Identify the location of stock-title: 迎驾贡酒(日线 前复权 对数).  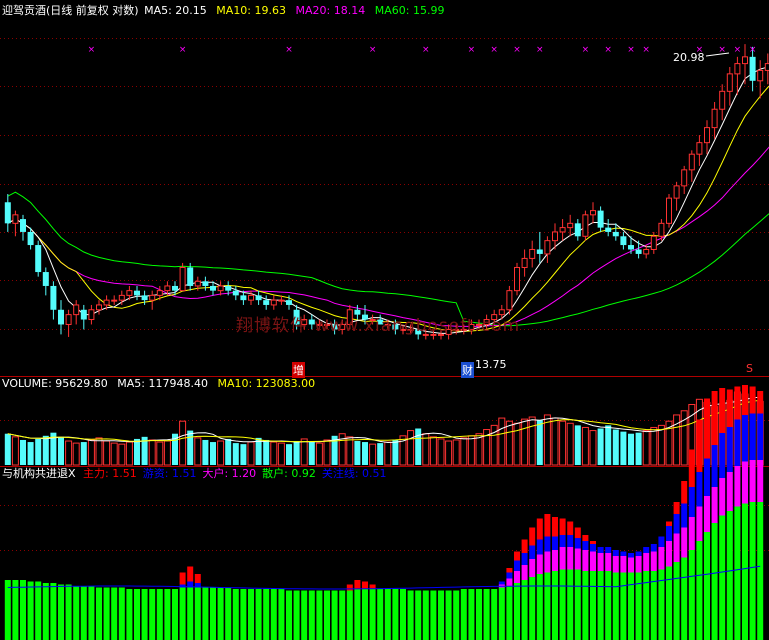
(70, 10).